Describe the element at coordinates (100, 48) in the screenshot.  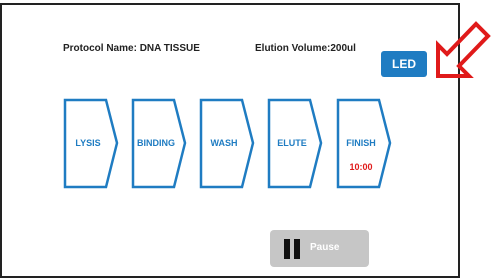
I see `protocol-name-label: Protocol Name:` at that location.